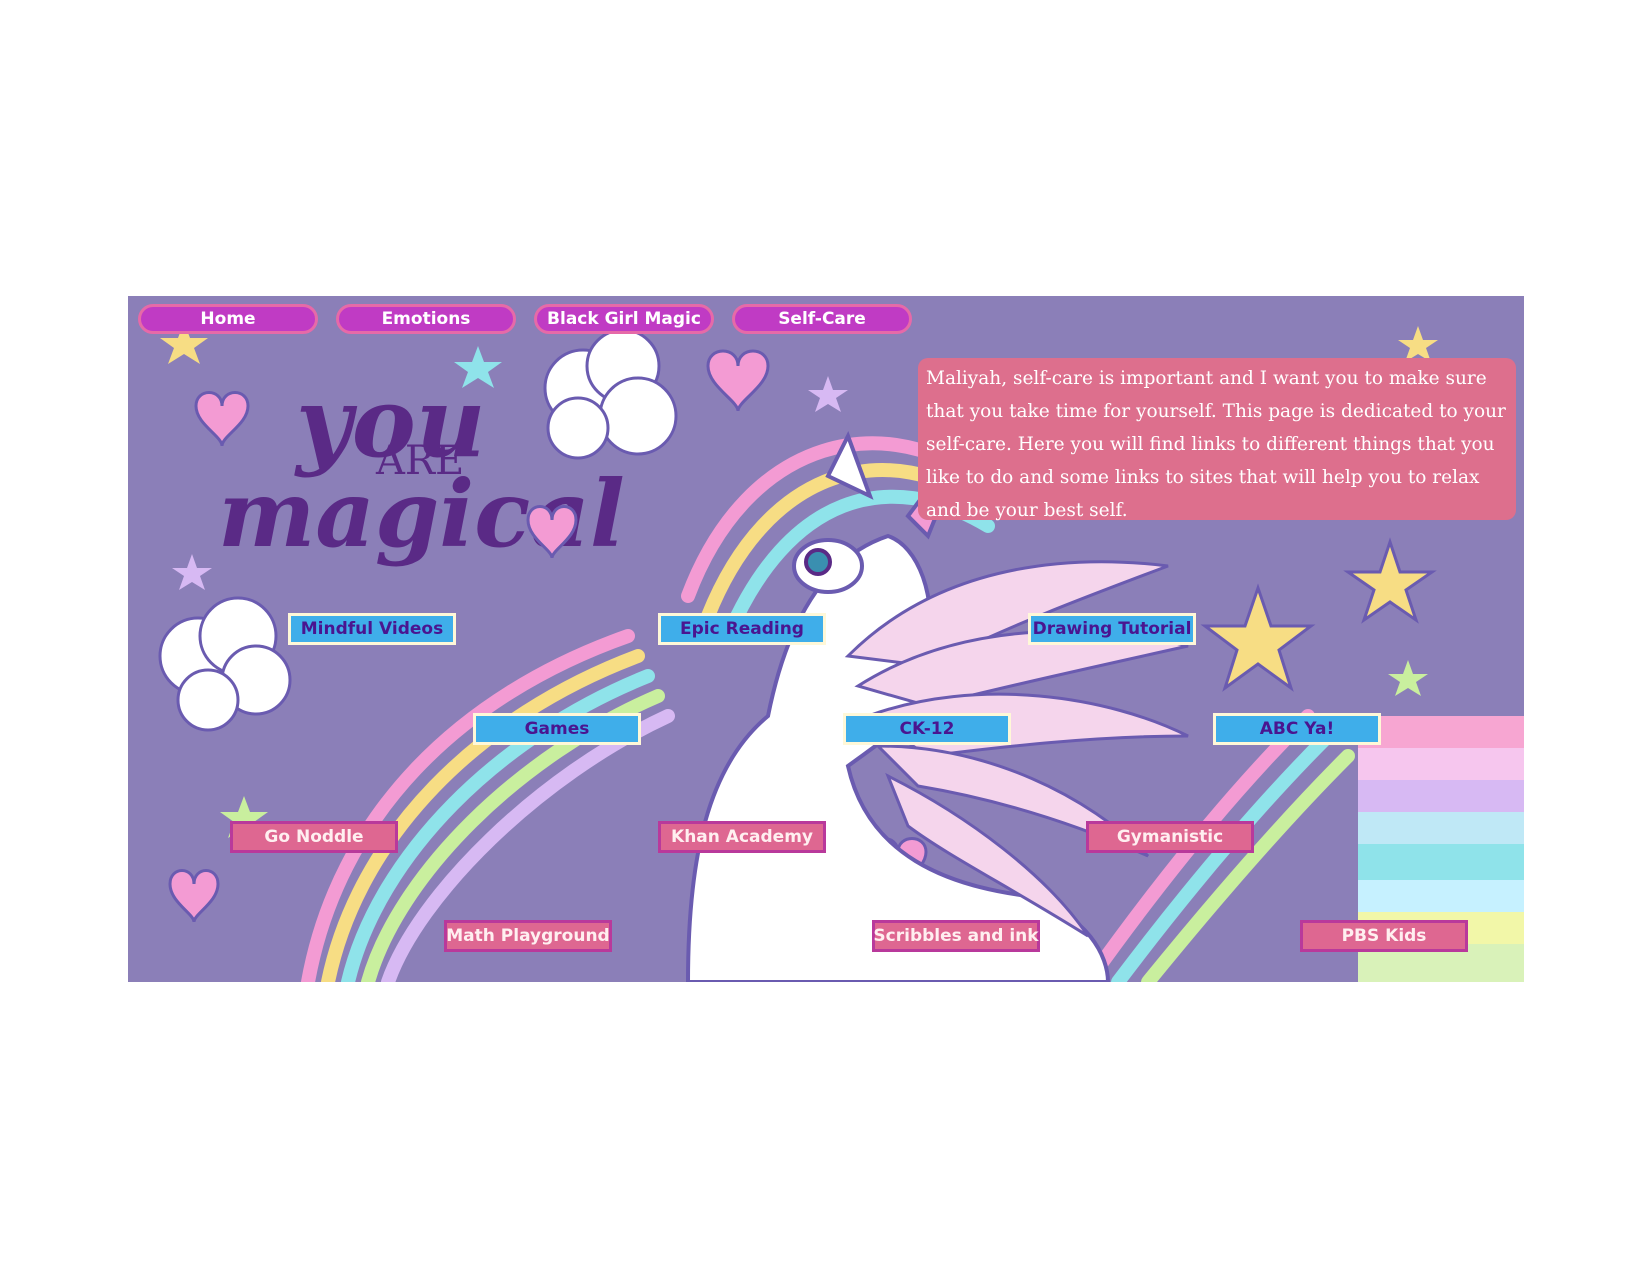  Describe the element at coordinates (557, 729) in the screenshot. I see `link-games: Games` at that location.